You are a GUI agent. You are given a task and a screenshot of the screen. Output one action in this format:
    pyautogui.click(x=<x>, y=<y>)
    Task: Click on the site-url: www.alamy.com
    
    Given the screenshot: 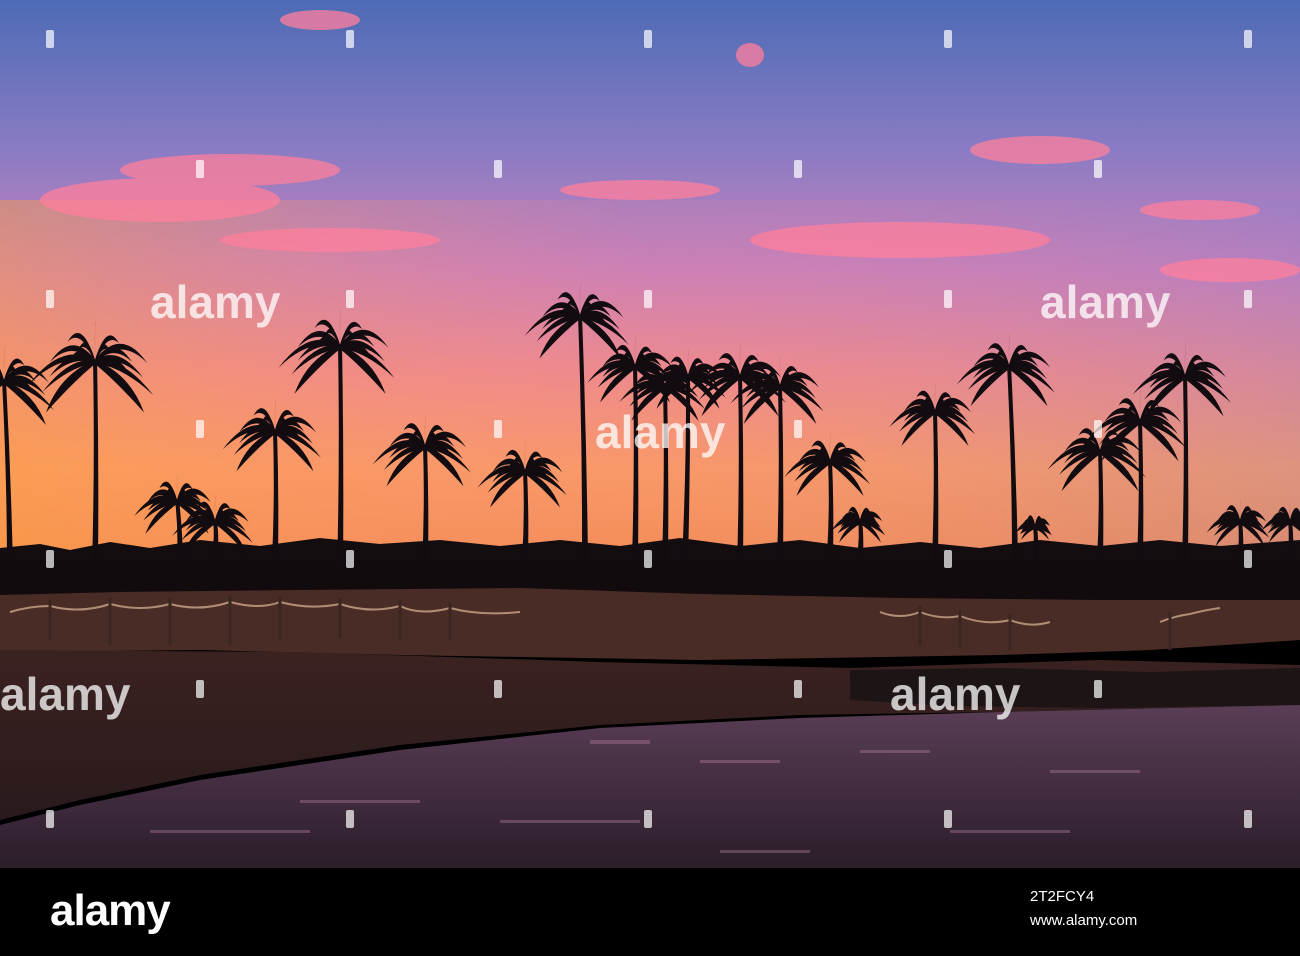 What is the action you would take?
    pyautogui.click(x=1084, y=920)
    